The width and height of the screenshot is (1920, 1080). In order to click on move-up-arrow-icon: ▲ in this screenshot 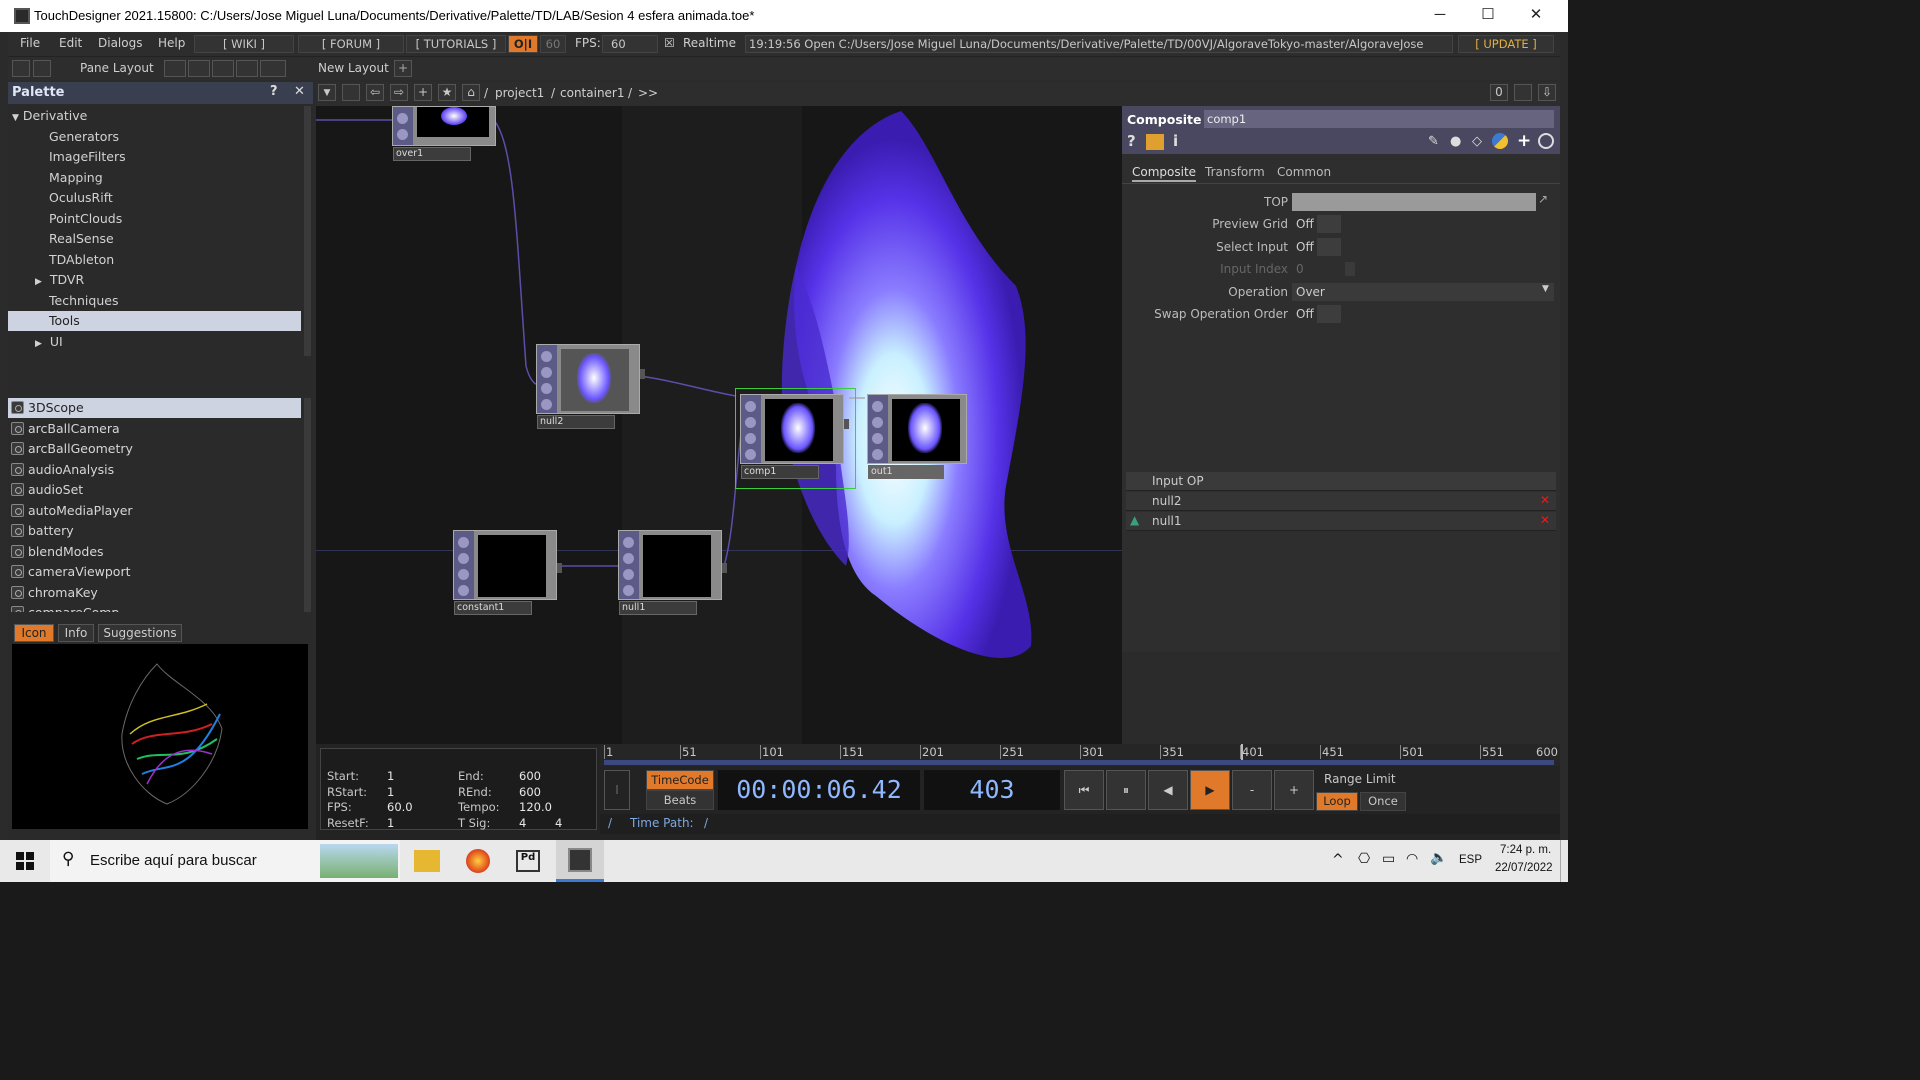, I will do `click(1134, 520)`.